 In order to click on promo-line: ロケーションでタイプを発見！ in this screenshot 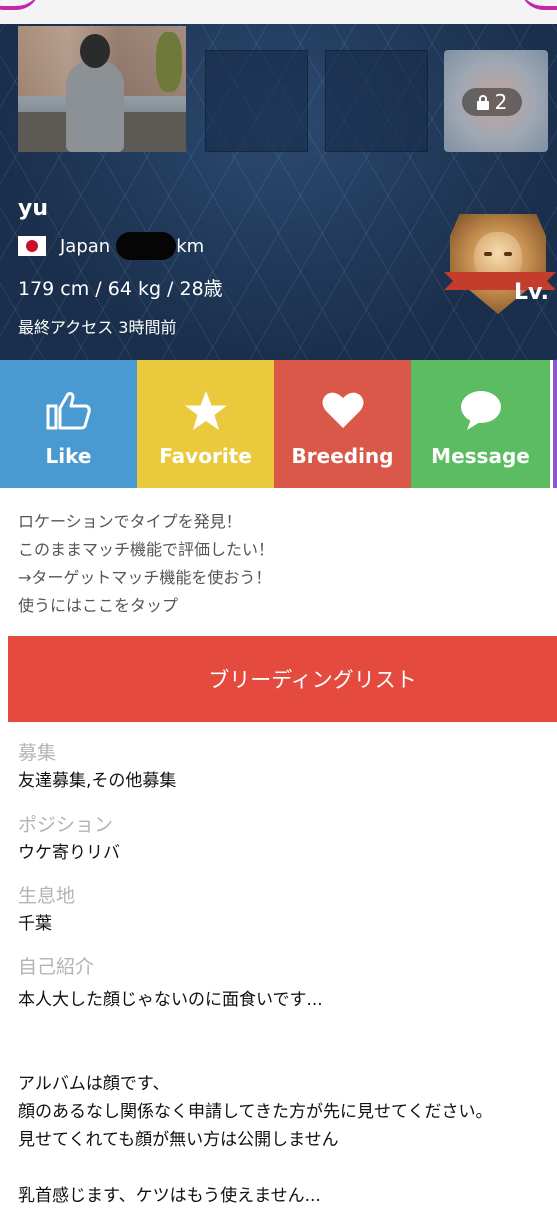, I will do `click(130, 521)`.